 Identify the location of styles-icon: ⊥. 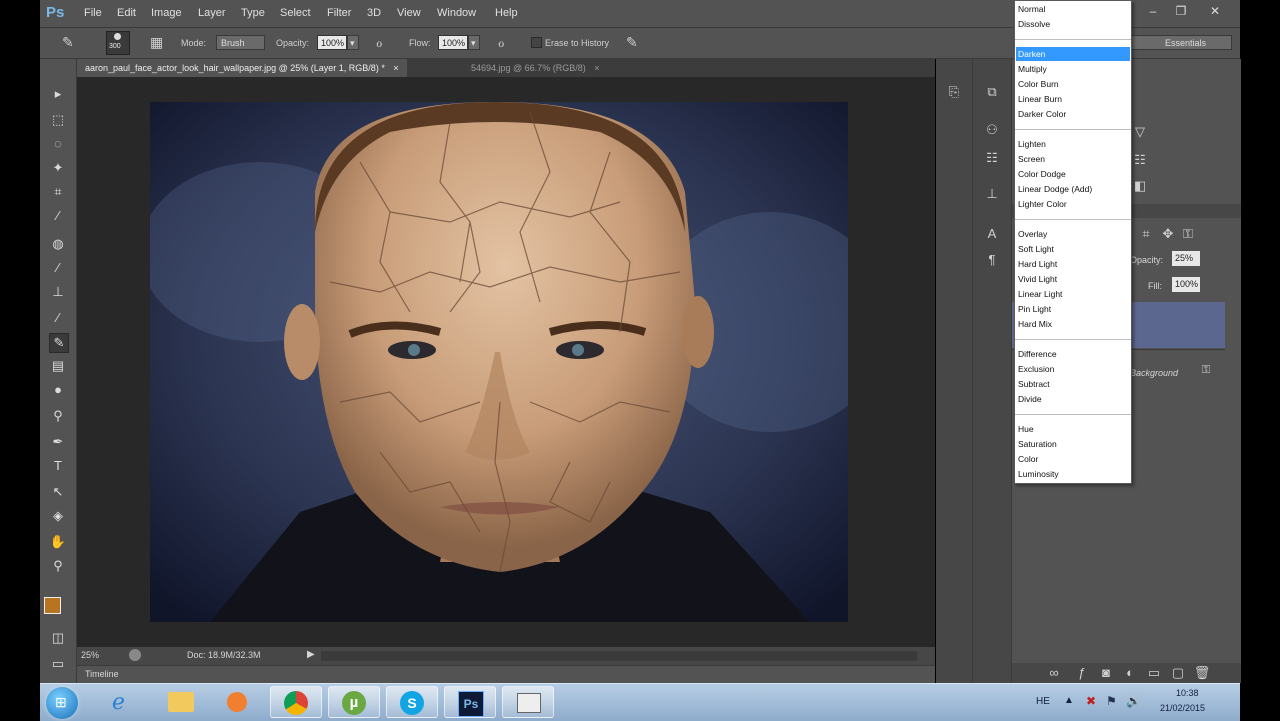
(992, 194).